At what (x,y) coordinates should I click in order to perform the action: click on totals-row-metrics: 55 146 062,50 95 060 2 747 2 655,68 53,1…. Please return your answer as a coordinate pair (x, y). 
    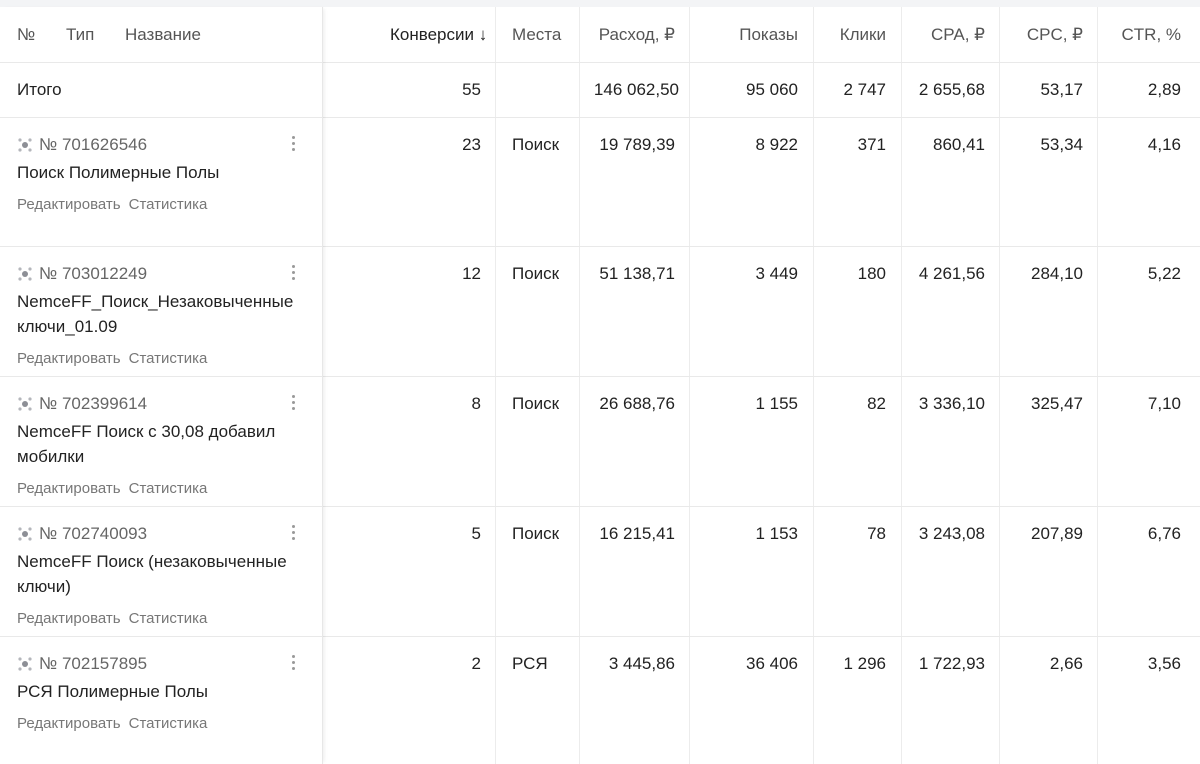
    Looking at the image, I should click on (761, 90).